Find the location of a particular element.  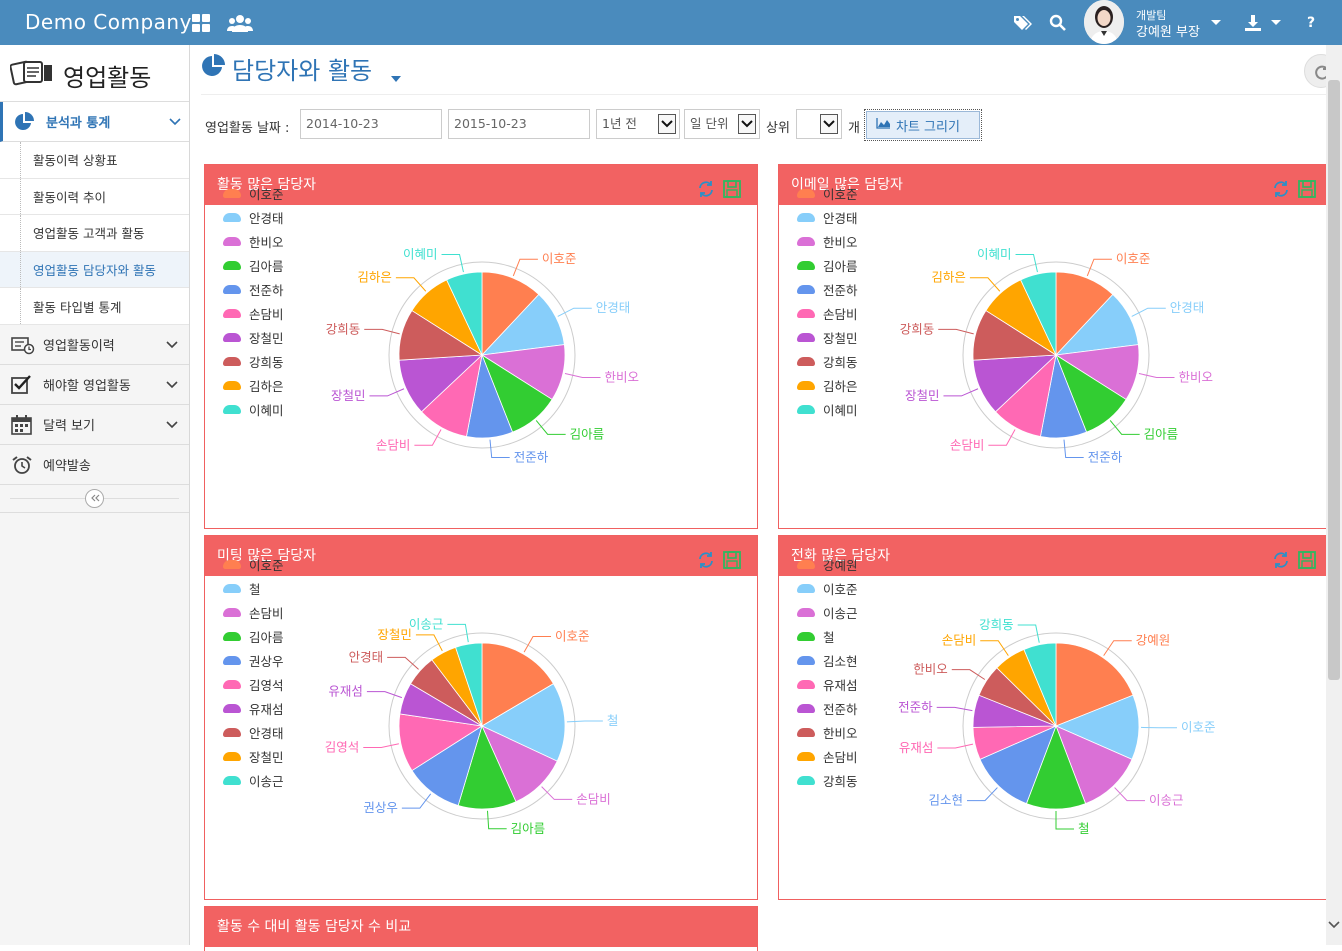

date-from-input: 2014-10-23 is located at coordinates (371, 124).